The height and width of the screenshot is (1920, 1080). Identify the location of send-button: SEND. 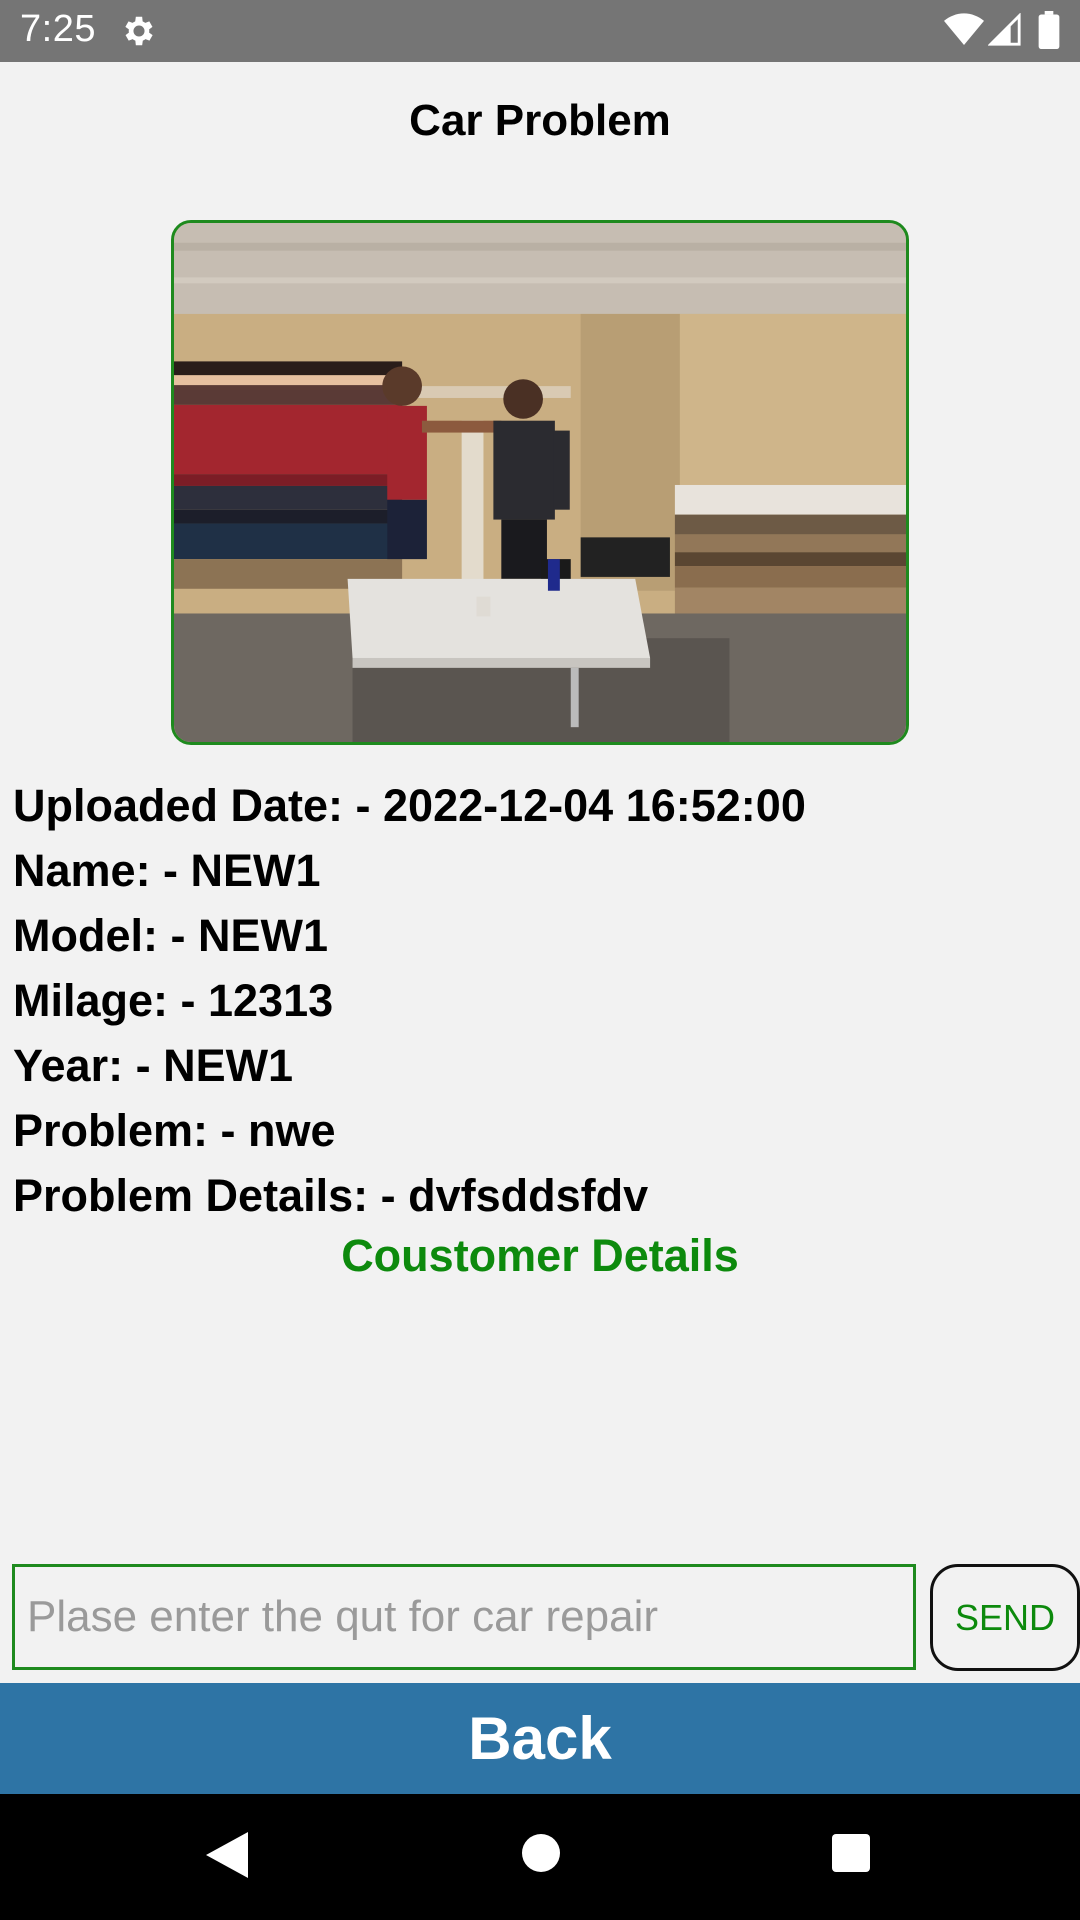
(1005, 1617).